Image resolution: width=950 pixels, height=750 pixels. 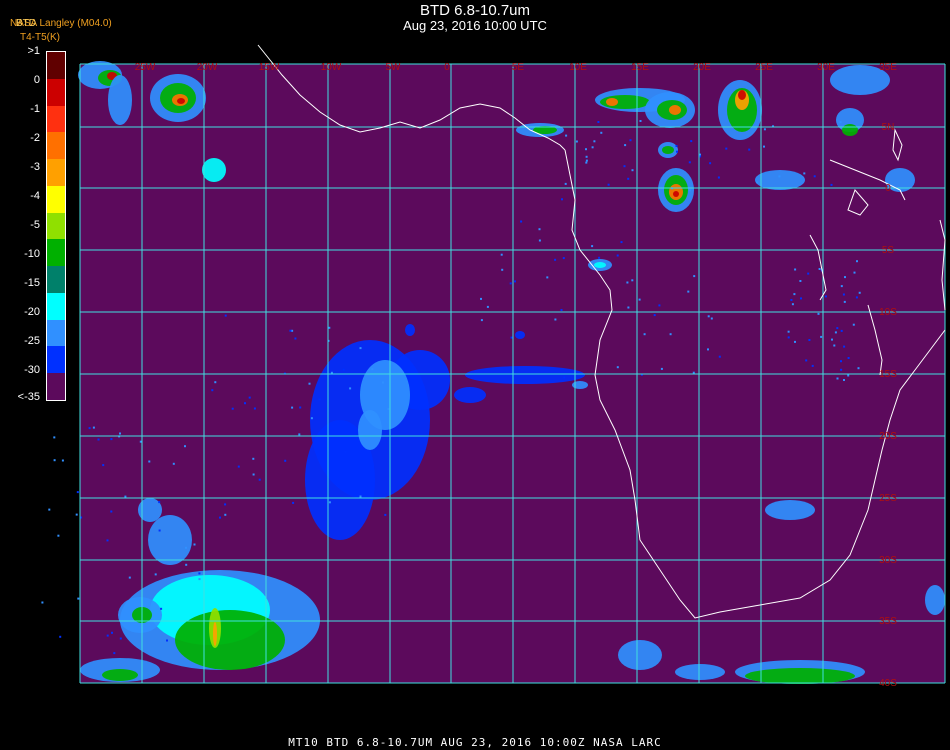 I want to click on latitude-label: 20S, so click(x=888, y=436).